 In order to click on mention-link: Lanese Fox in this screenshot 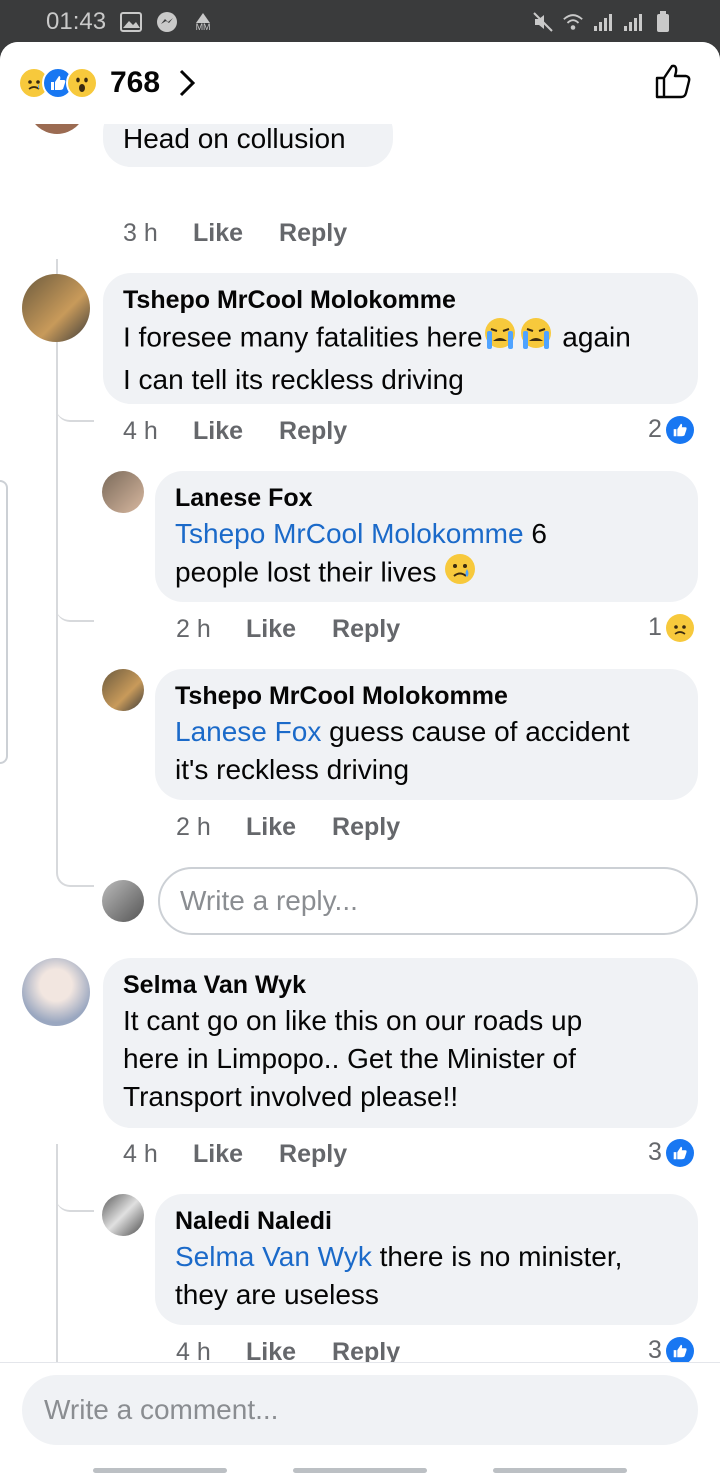, I will do `click(248, 731)`.